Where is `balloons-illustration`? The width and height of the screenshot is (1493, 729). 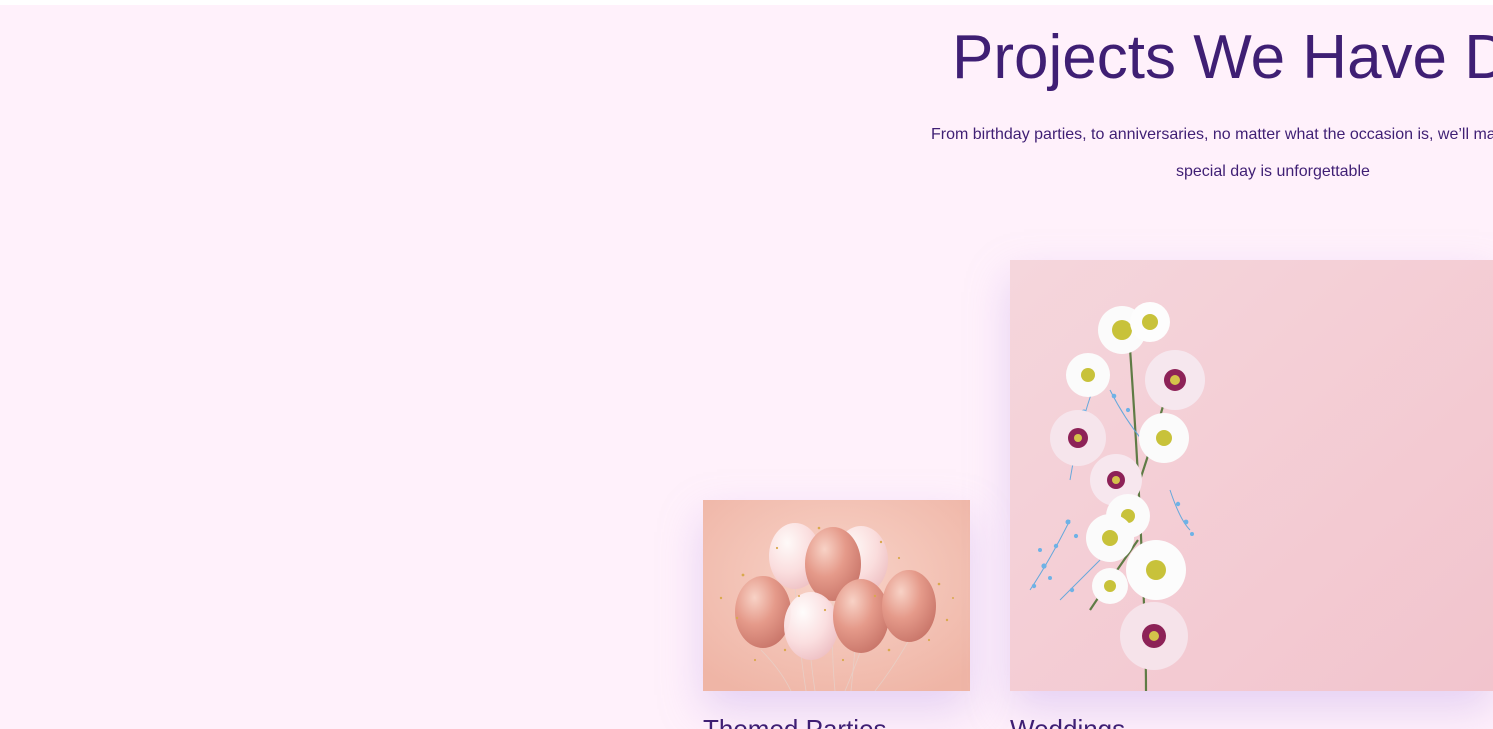
balloons-illustration is located at coordinates (836, 595).